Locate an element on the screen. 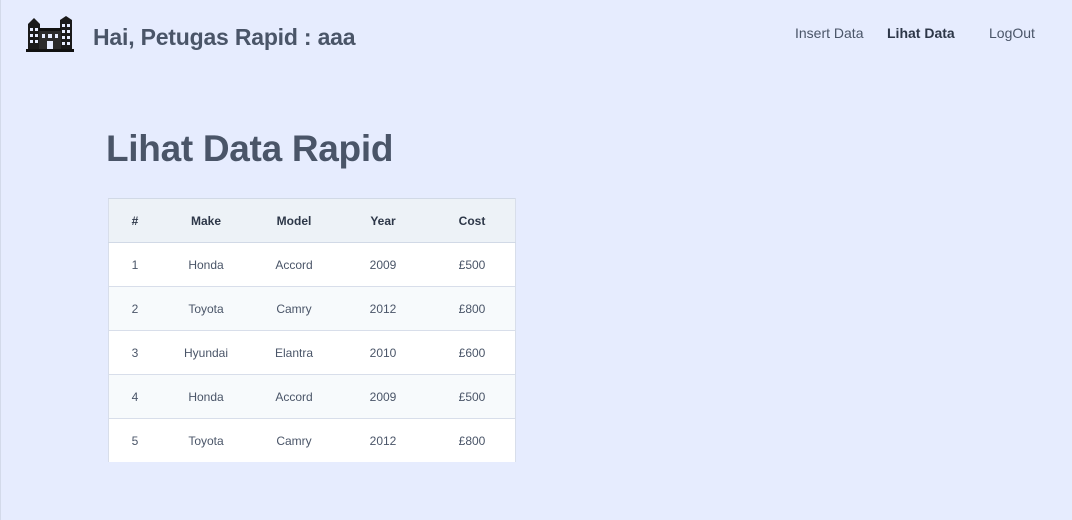  column-header-number: # is located at coordinates (134, 220).